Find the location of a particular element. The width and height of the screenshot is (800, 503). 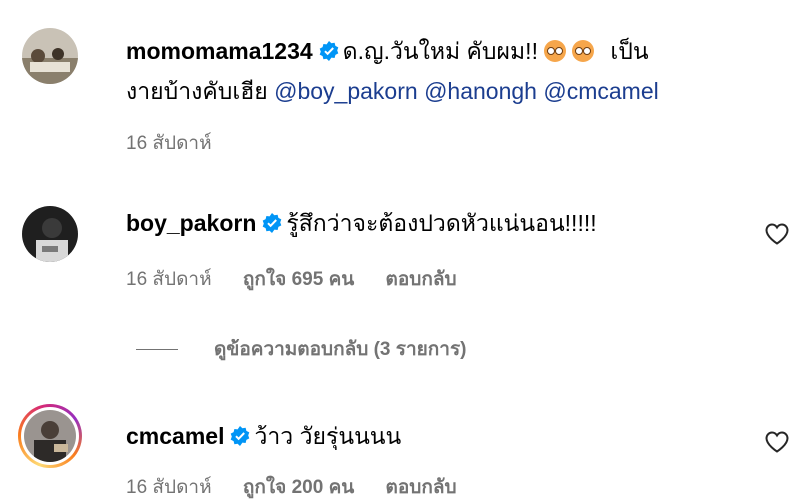

comment-body: ด.ญ.วันใหม่ คับผม!! is located at coordinates (440, 51).